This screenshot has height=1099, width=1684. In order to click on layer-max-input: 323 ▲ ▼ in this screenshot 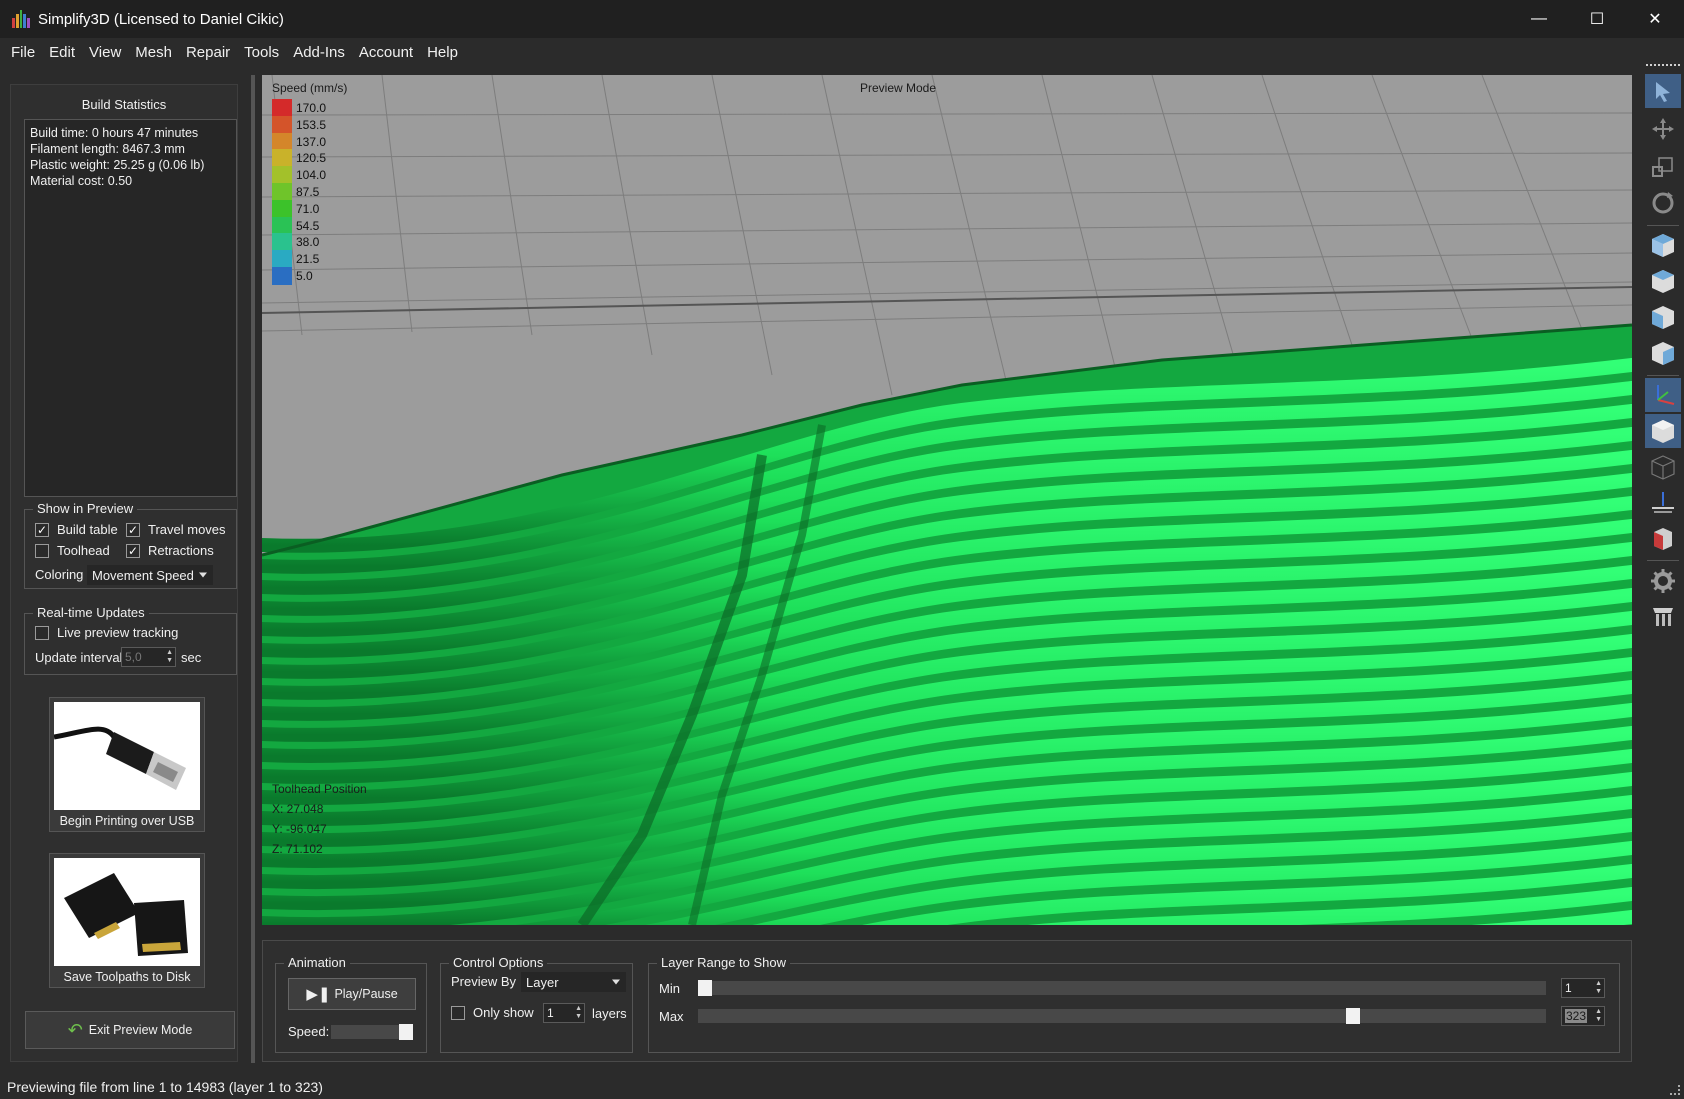, I will do `click(1583, 1016)`.